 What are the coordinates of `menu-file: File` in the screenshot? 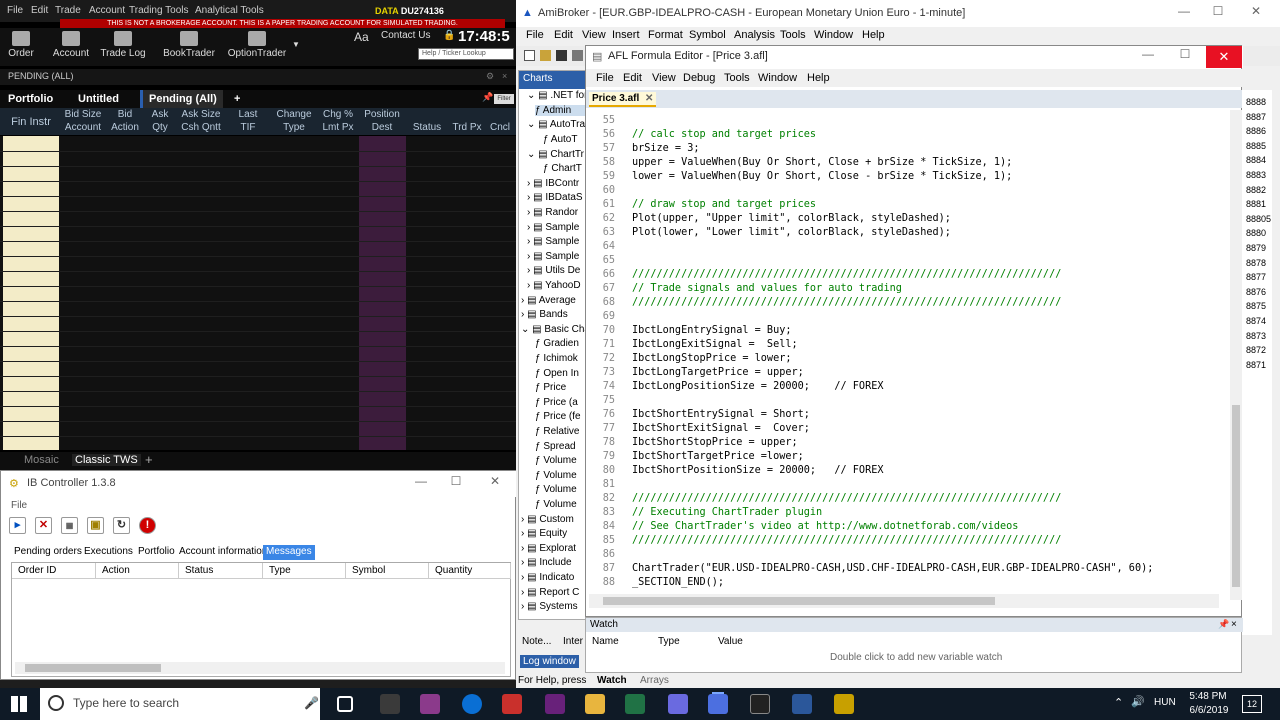 It's located at (535, 35).